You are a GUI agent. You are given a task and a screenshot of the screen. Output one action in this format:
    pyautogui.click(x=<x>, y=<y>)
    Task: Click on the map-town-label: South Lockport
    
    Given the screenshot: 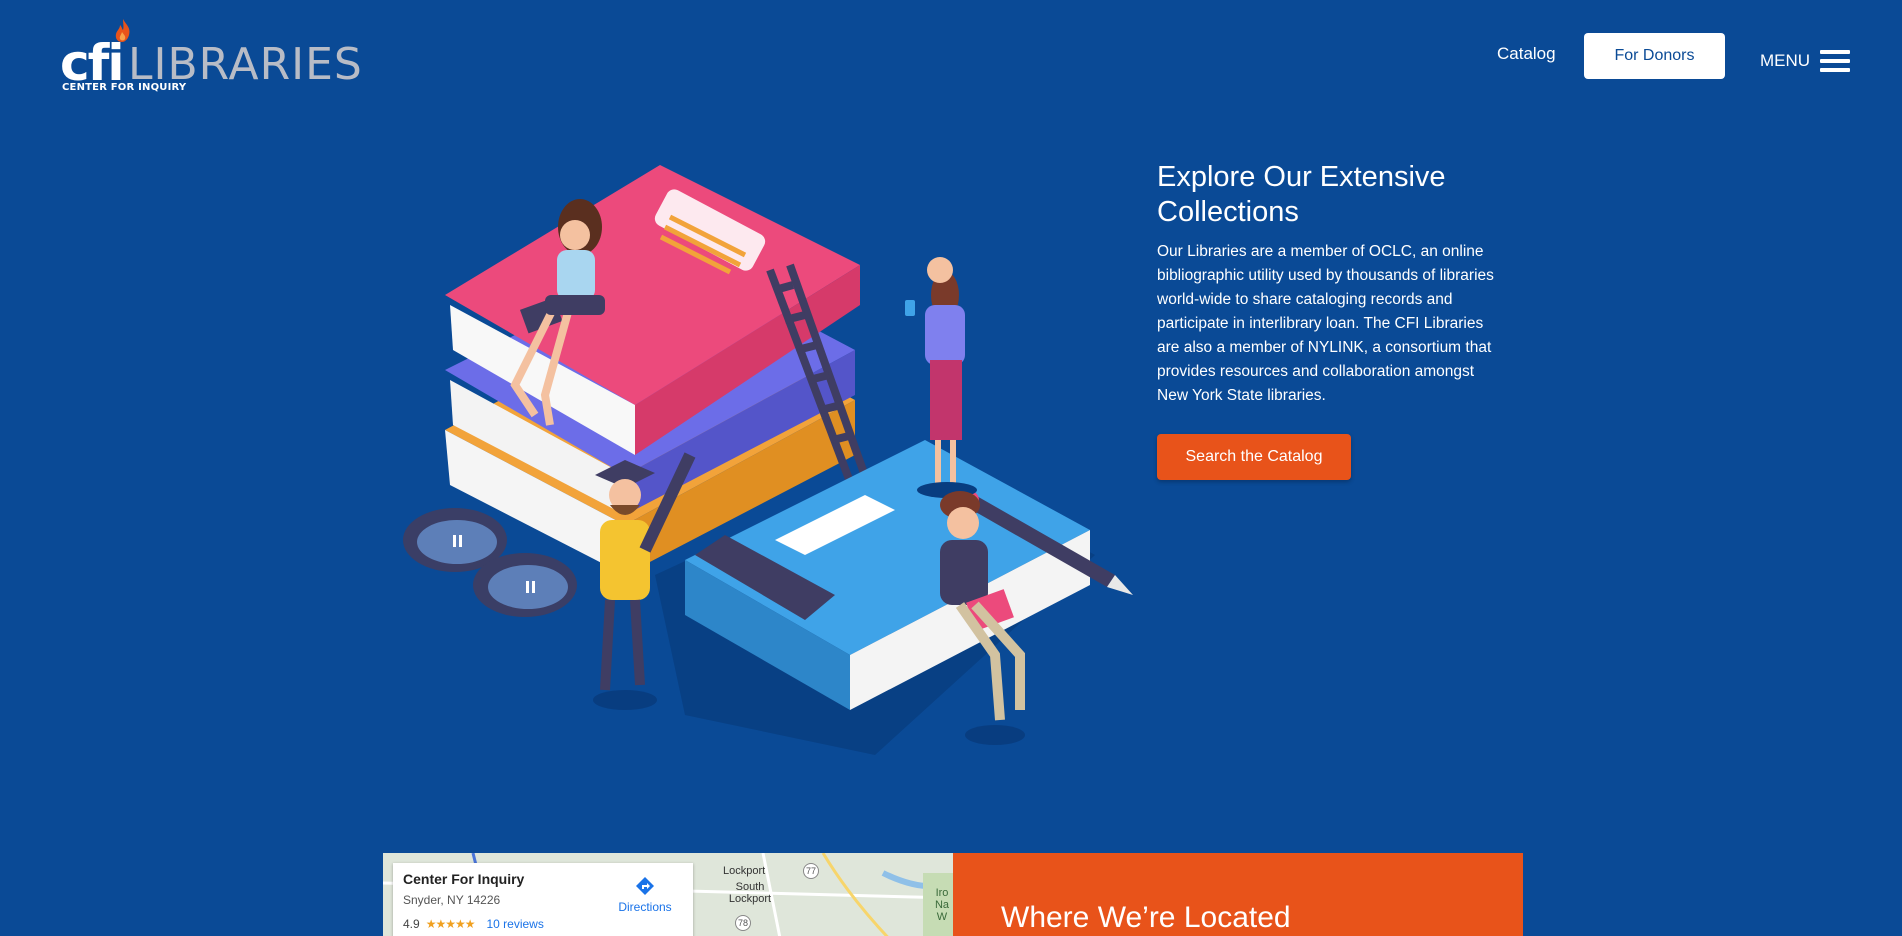 What is the action you would take?
    pyautogui.click(x=750, y=893)
    